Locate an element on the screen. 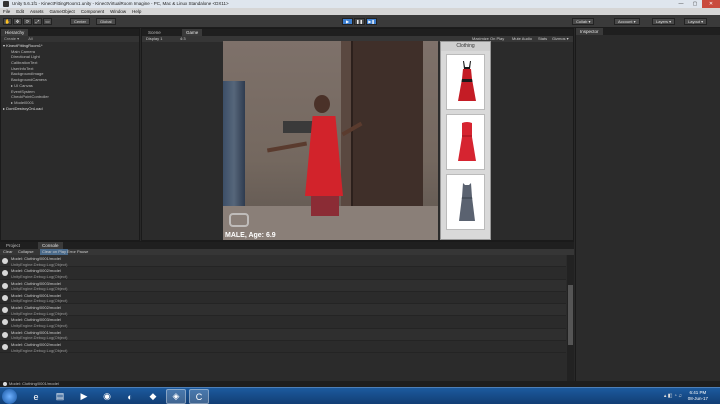 This screenshot has width=720, height=404. maximize-button: ▢ is located at coordinates (695, 4).